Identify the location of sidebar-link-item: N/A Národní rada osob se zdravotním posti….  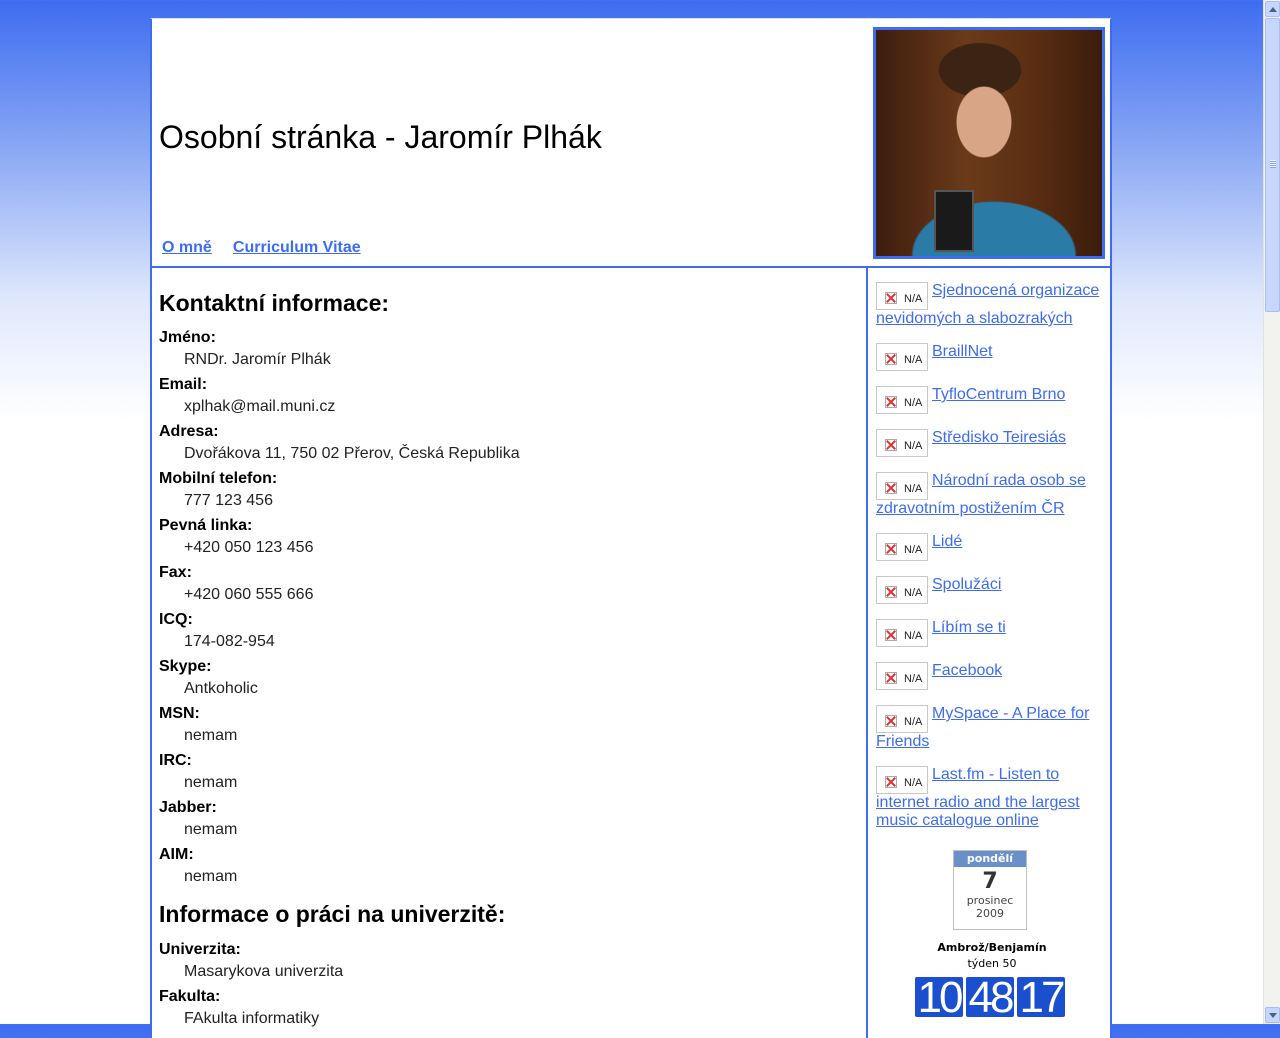
(991, 495).